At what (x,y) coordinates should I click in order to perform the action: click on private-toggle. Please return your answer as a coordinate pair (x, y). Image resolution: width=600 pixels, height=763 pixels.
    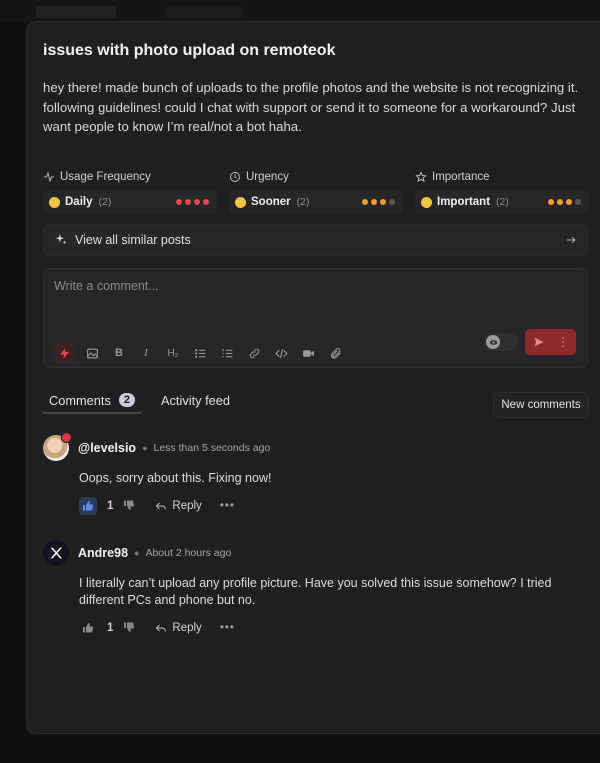
    Looking at the image, I should click on (501, 342).